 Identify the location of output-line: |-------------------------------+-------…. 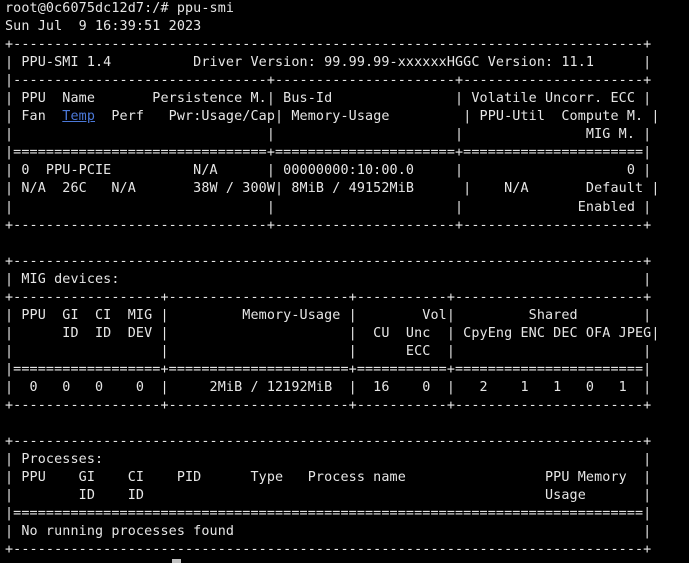
(328, 81).